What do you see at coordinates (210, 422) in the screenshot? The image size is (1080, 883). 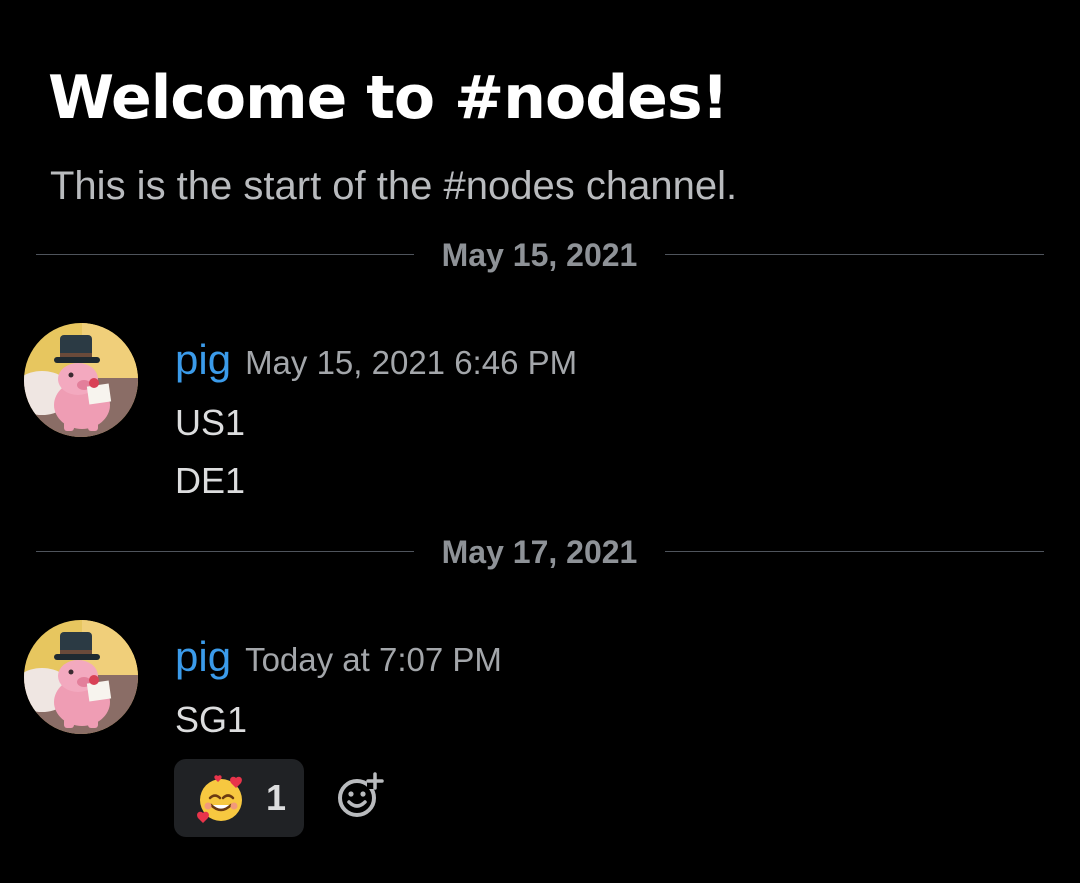 I see `message-line: US1` at bounding box center [210, 422].